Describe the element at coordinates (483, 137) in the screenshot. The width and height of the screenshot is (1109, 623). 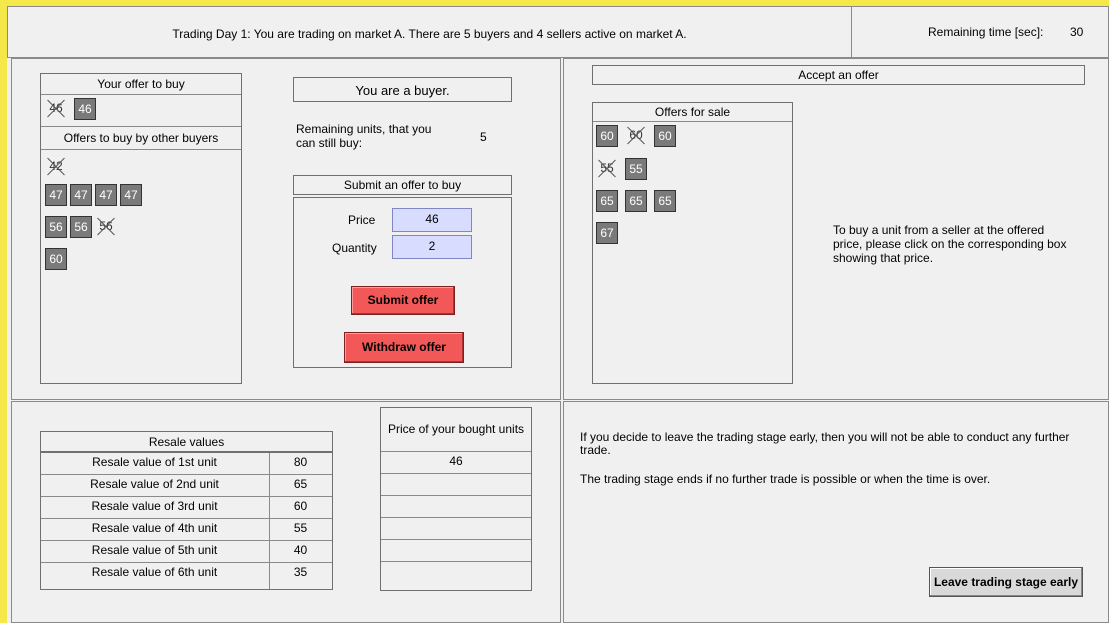
I see `remaining-units-value: 5` at that location.